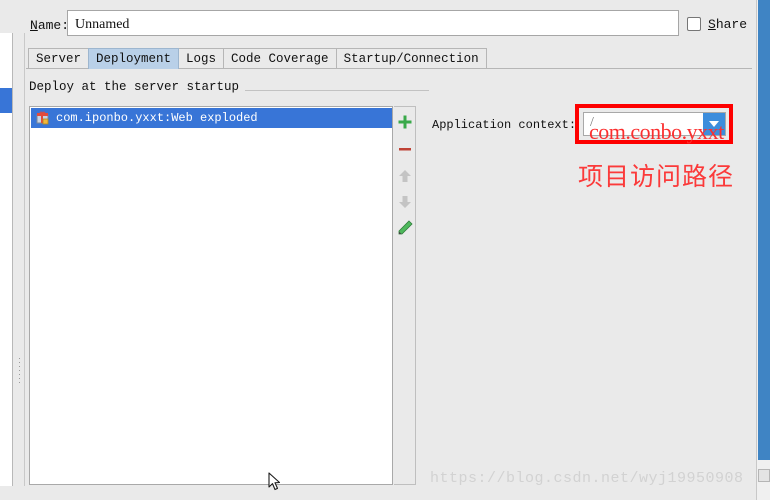 Image resolution: width=770 pixels, height=500 pixels. What do you see at coordinates (280, 58) in the screenshot?
I see `tab-code-coverage: Code Coverage` at bounding box center [280, 58].